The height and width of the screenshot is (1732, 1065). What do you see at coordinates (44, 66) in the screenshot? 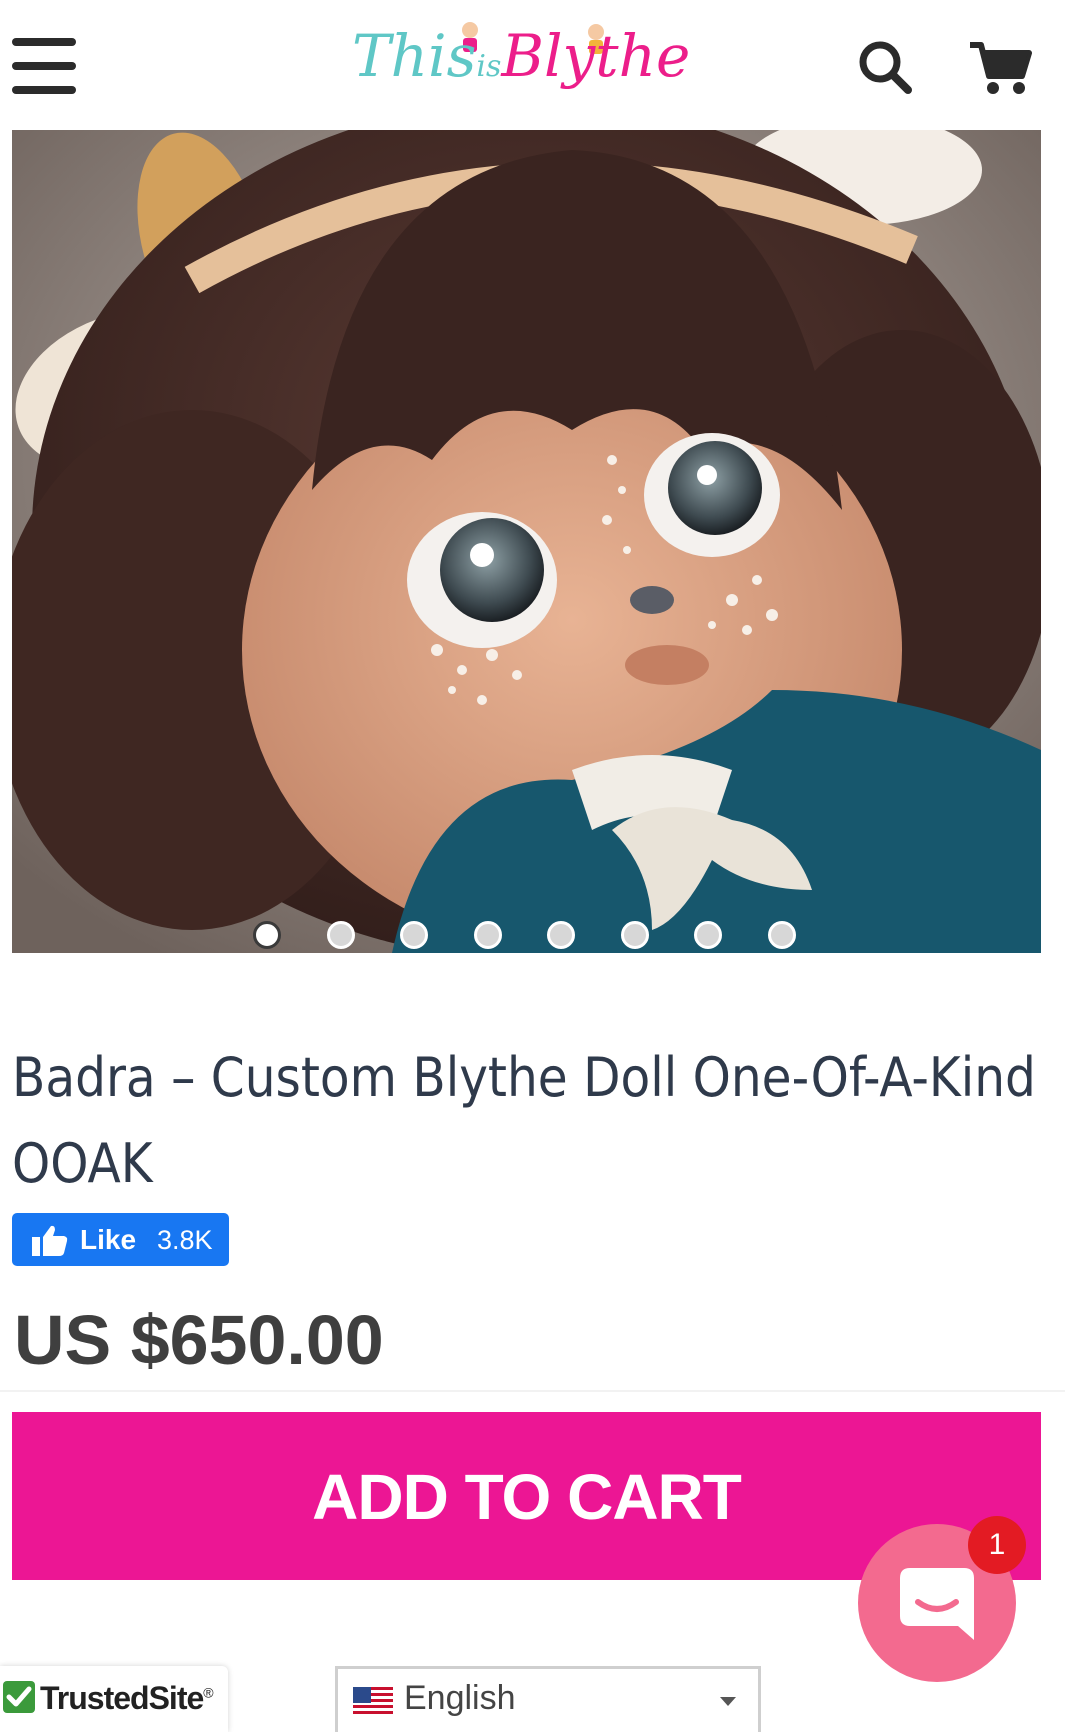
I see `menu-icon` at bounding box center [44, 66].